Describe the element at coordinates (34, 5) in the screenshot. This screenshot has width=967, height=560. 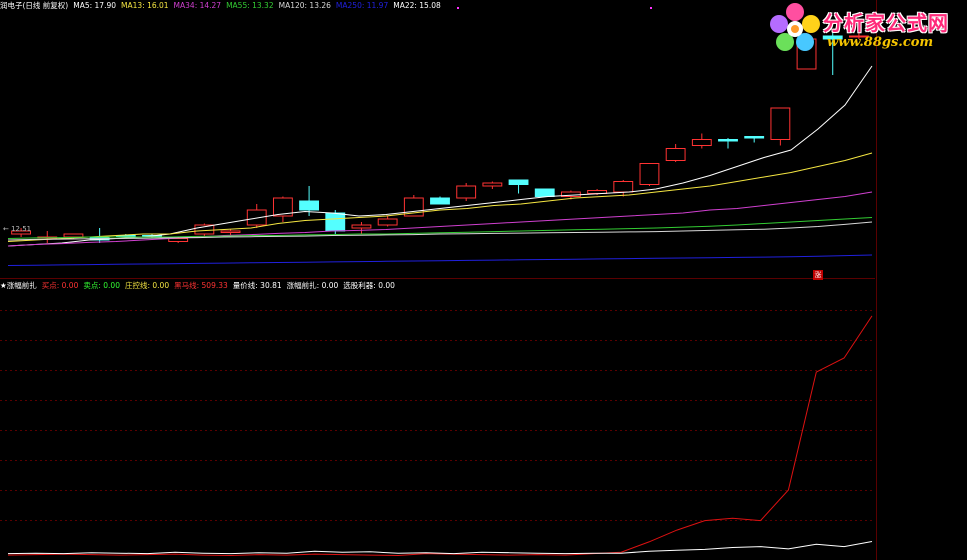
I see `stock-name: 润电子(日线 前复权)` at that location.